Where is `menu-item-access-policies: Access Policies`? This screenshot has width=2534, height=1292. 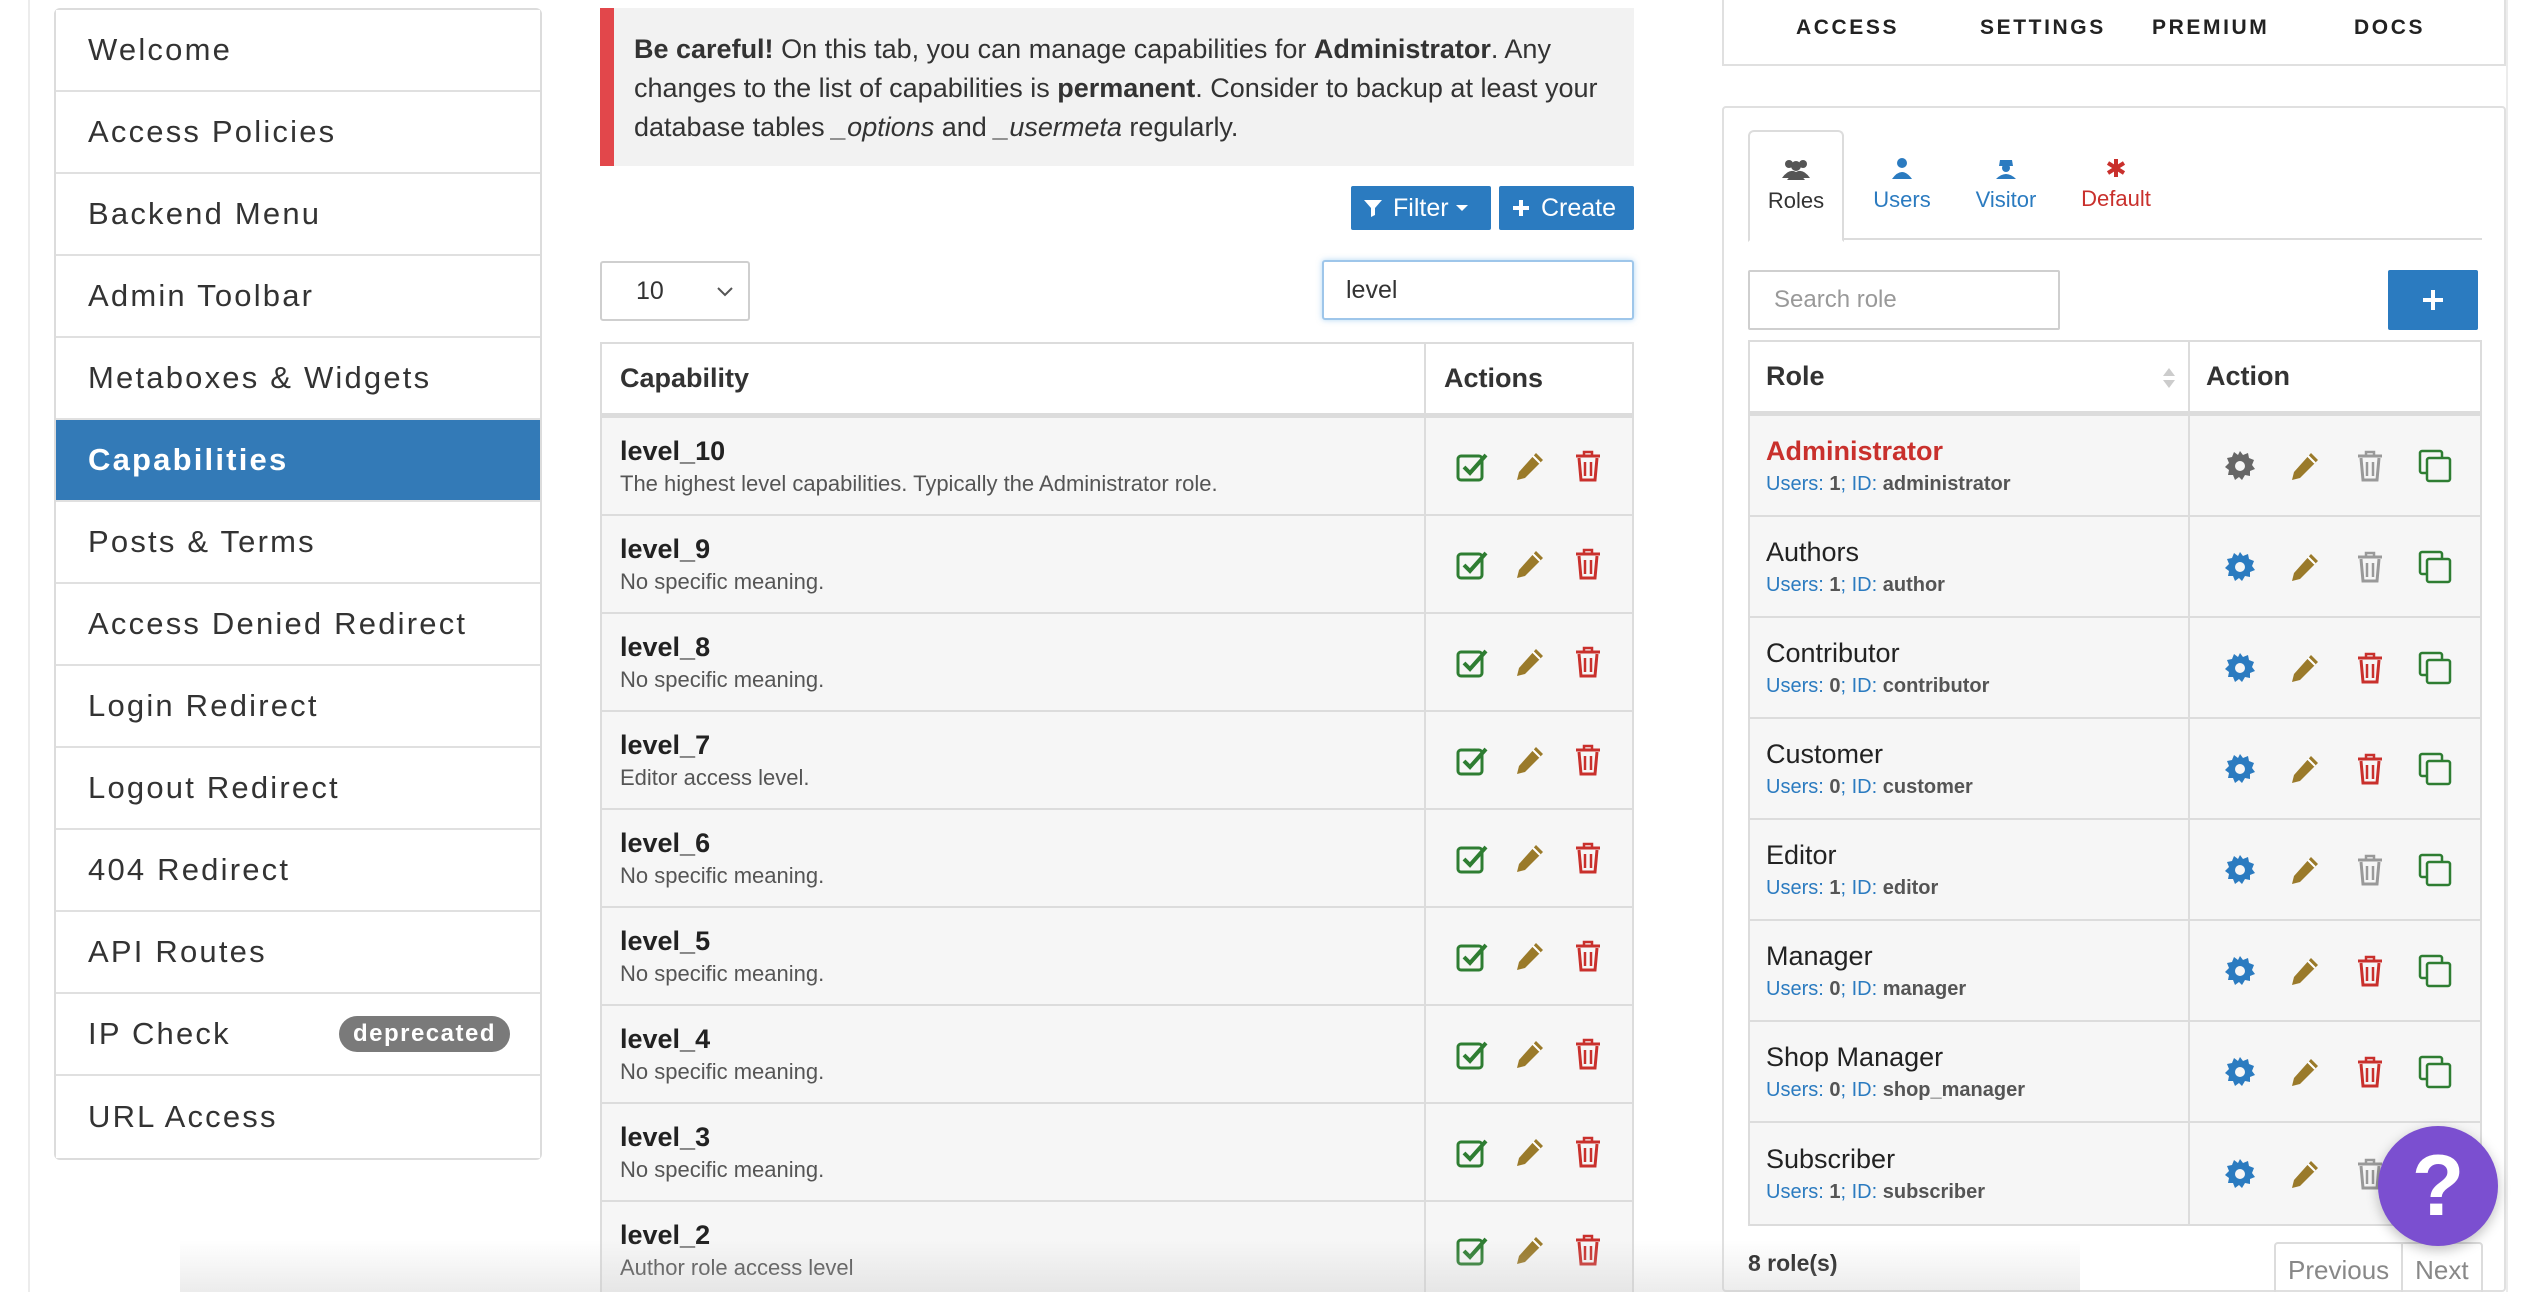
menu-item-access-policies: Access Policies is located at coordinates (298, 133).